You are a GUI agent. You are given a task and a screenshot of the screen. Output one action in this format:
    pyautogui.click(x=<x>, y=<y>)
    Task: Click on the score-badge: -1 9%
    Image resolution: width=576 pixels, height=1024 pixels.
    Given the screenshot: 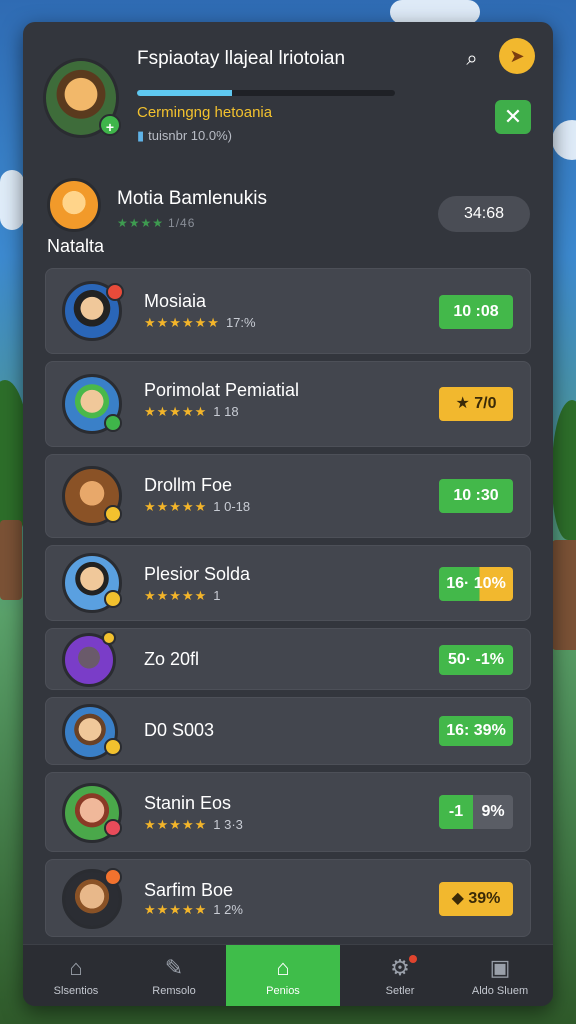 What is the action you would take?
    pyautogui.click(x=476, y=812)
    